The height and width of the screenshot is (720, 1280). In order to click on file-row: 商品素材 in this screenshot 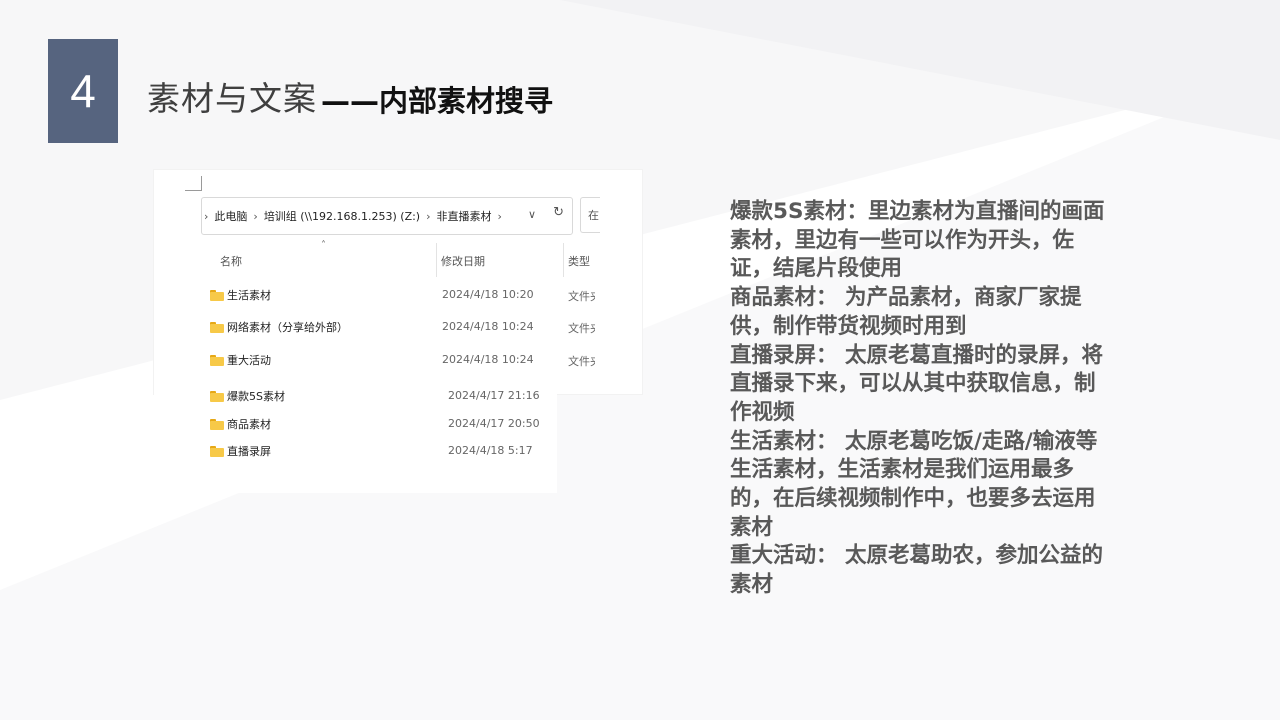, I will do `click(240, 424)`.